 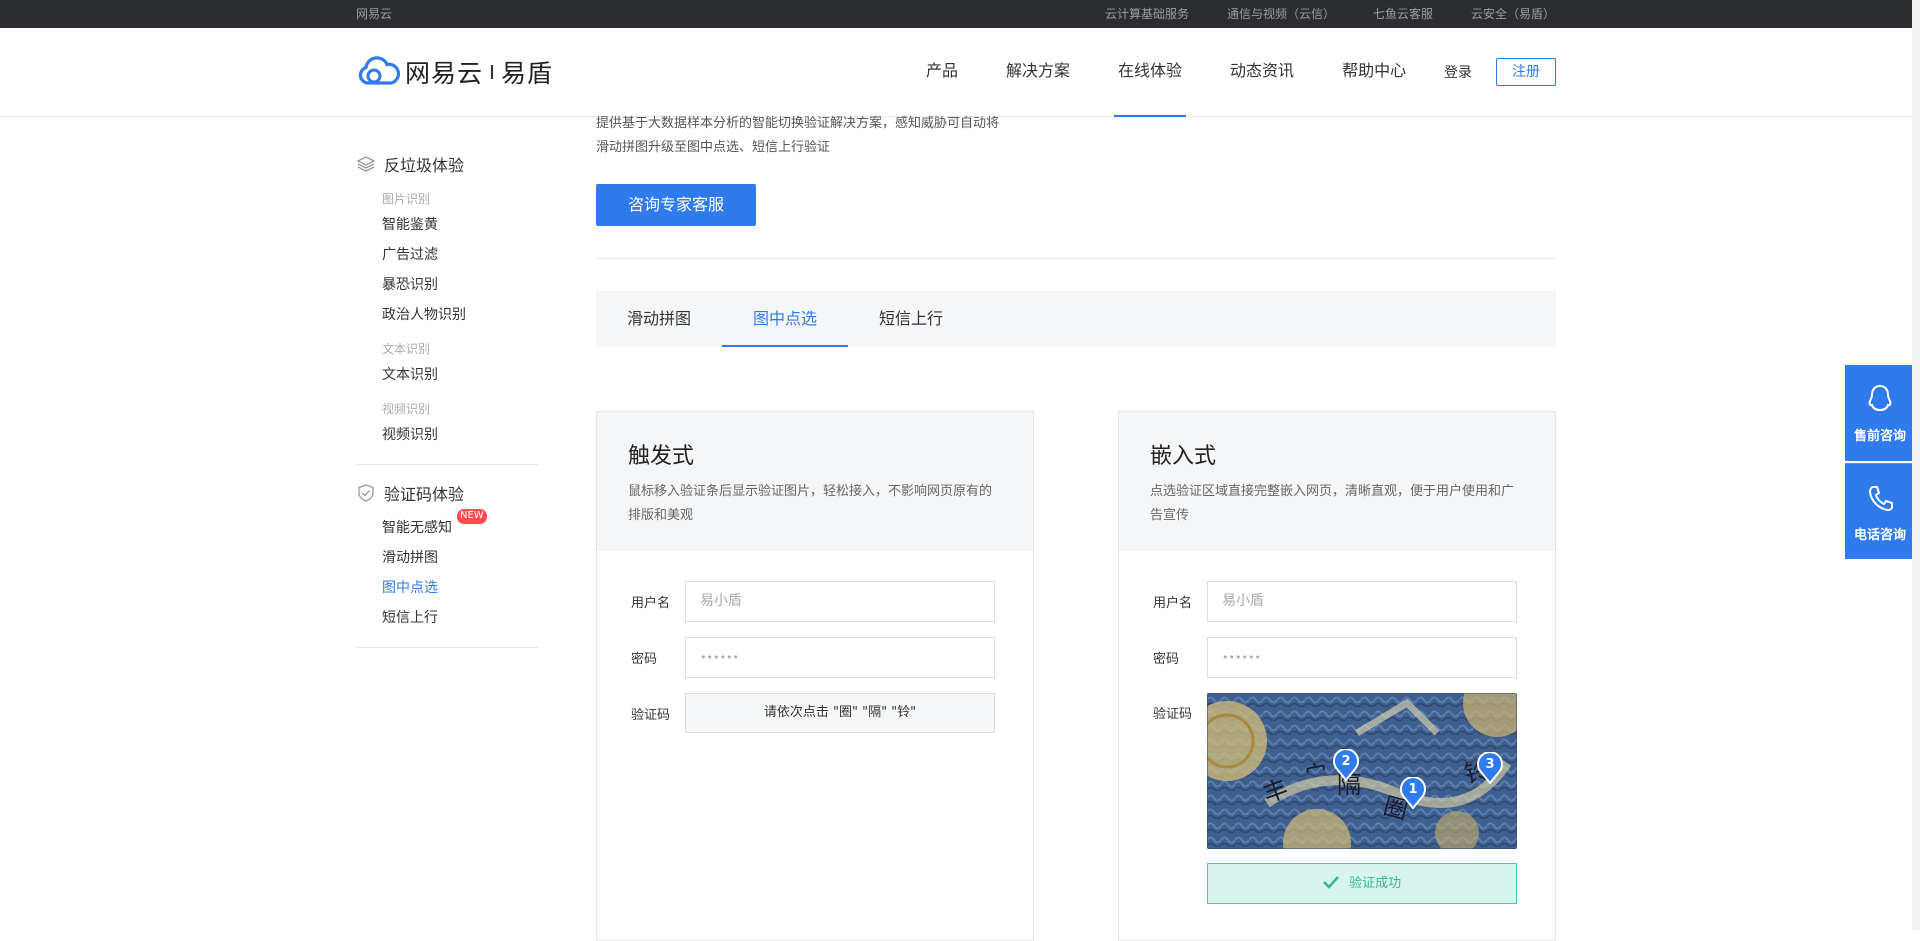 I want to click on check-icon, so click(x=1331, y=882).